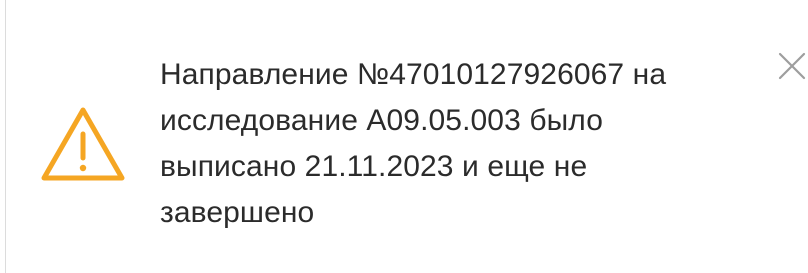 The image size is (808, 273). I want to click on close-icon, so click(792, 66).